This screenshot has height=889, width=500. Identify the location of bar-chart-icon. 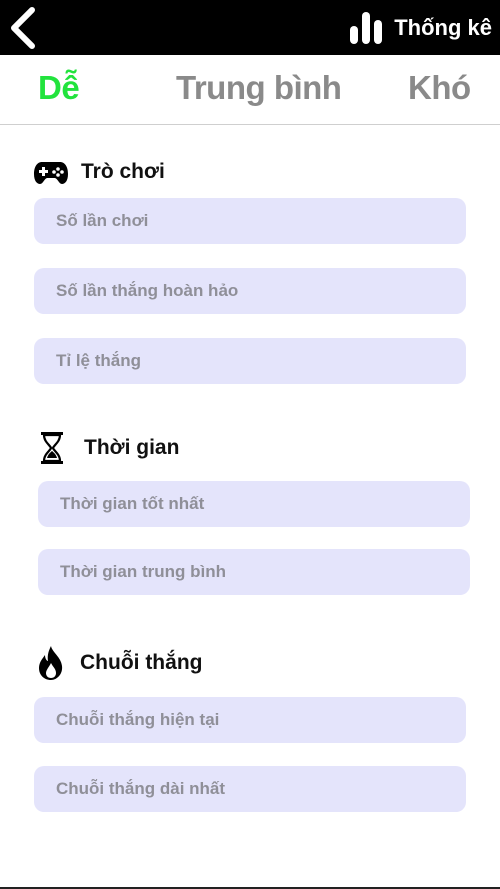
(366, 28).